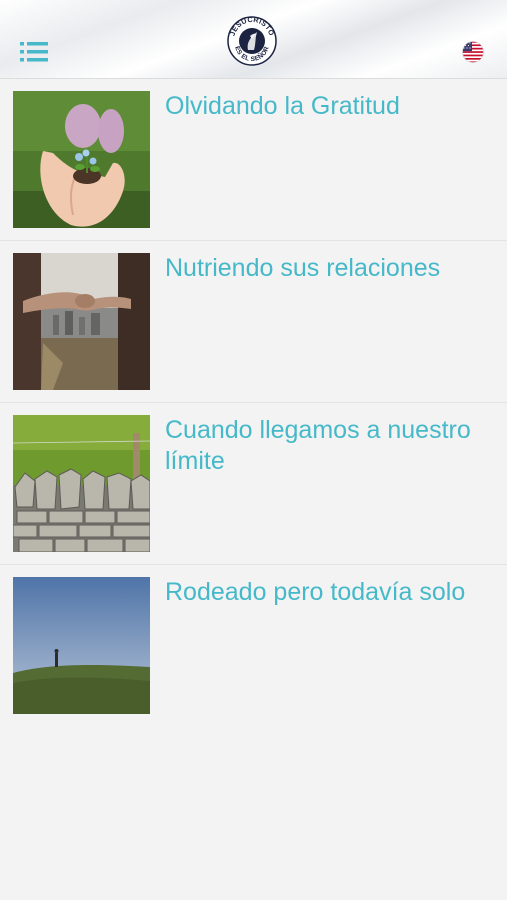 The width and height of the screenshot is (507, 900). I want to click on article-title: Olvidando la Gratitud, so click(325, 106).